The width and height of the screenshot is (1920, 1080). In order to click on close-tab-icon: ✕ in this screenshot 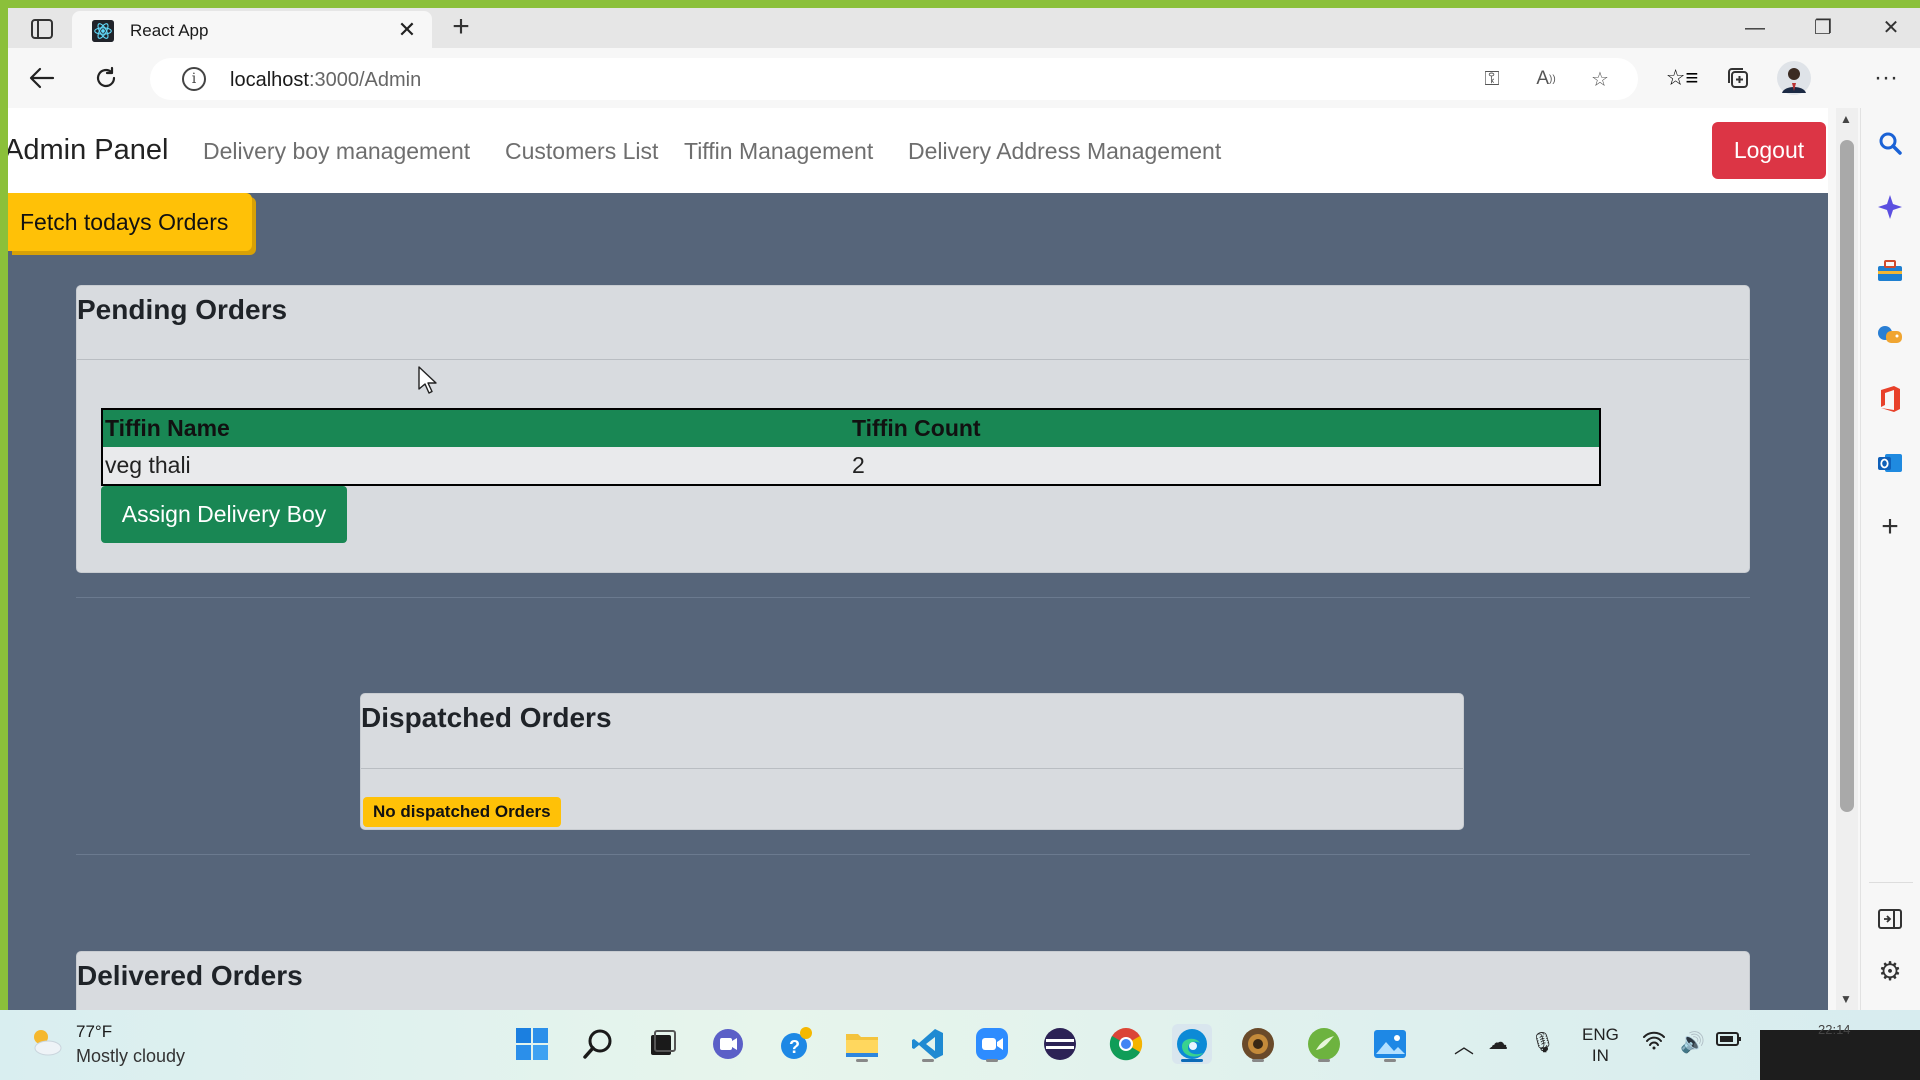, I will do `click(407, 30)`.